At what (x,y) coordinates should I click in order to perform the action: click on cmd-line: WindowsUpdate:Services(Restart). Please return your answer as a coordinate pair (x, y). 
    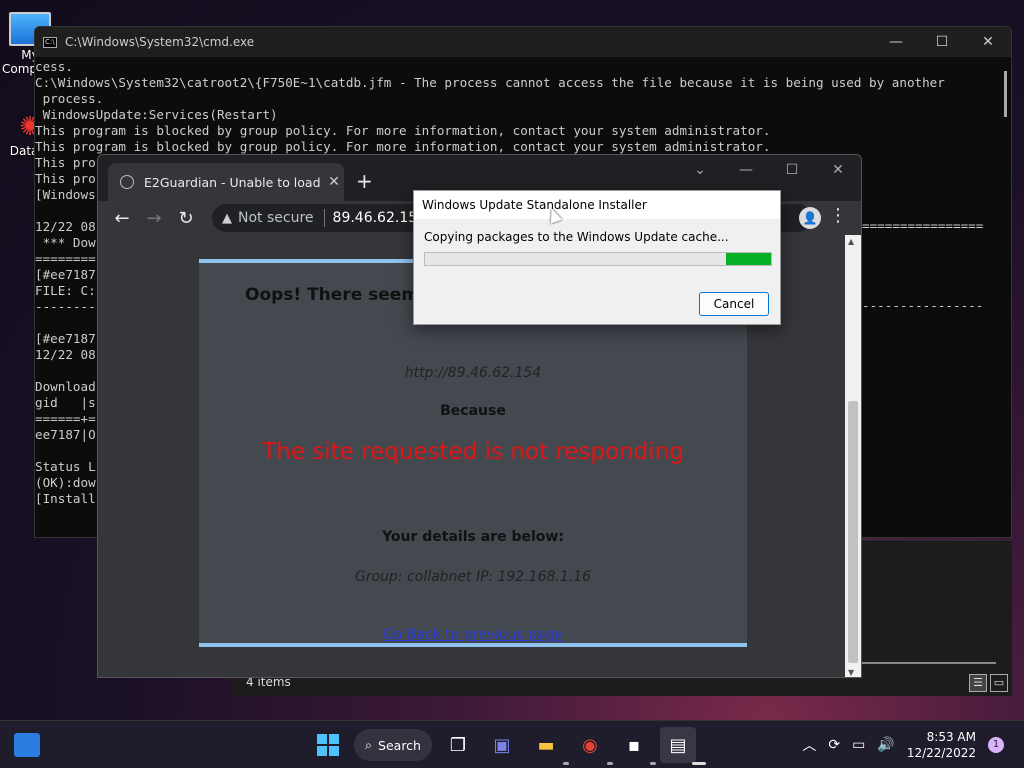
    Looking at the image, I should click on (156, 114).